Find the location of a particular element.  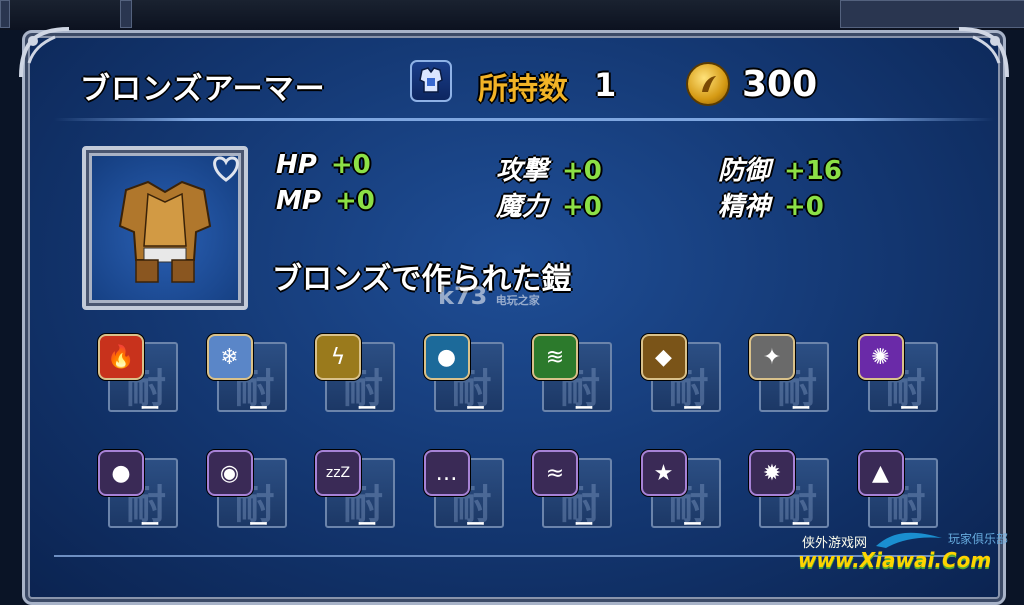

owned-count-value: 1 is located at coordinates (605, 85).